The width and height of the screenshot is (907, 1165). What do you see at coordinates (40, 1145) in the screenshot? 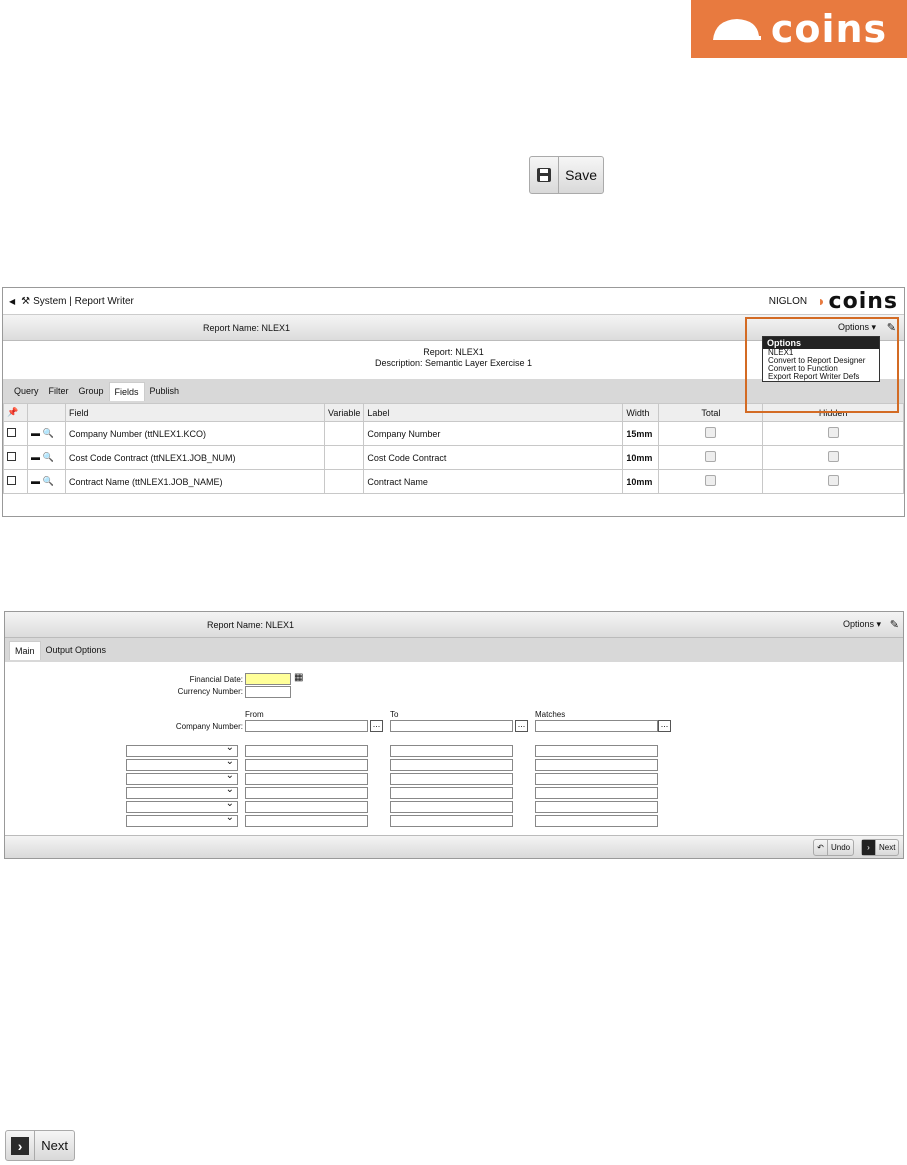
I see `next-button: › Next` at bounding box center [40, 1145].